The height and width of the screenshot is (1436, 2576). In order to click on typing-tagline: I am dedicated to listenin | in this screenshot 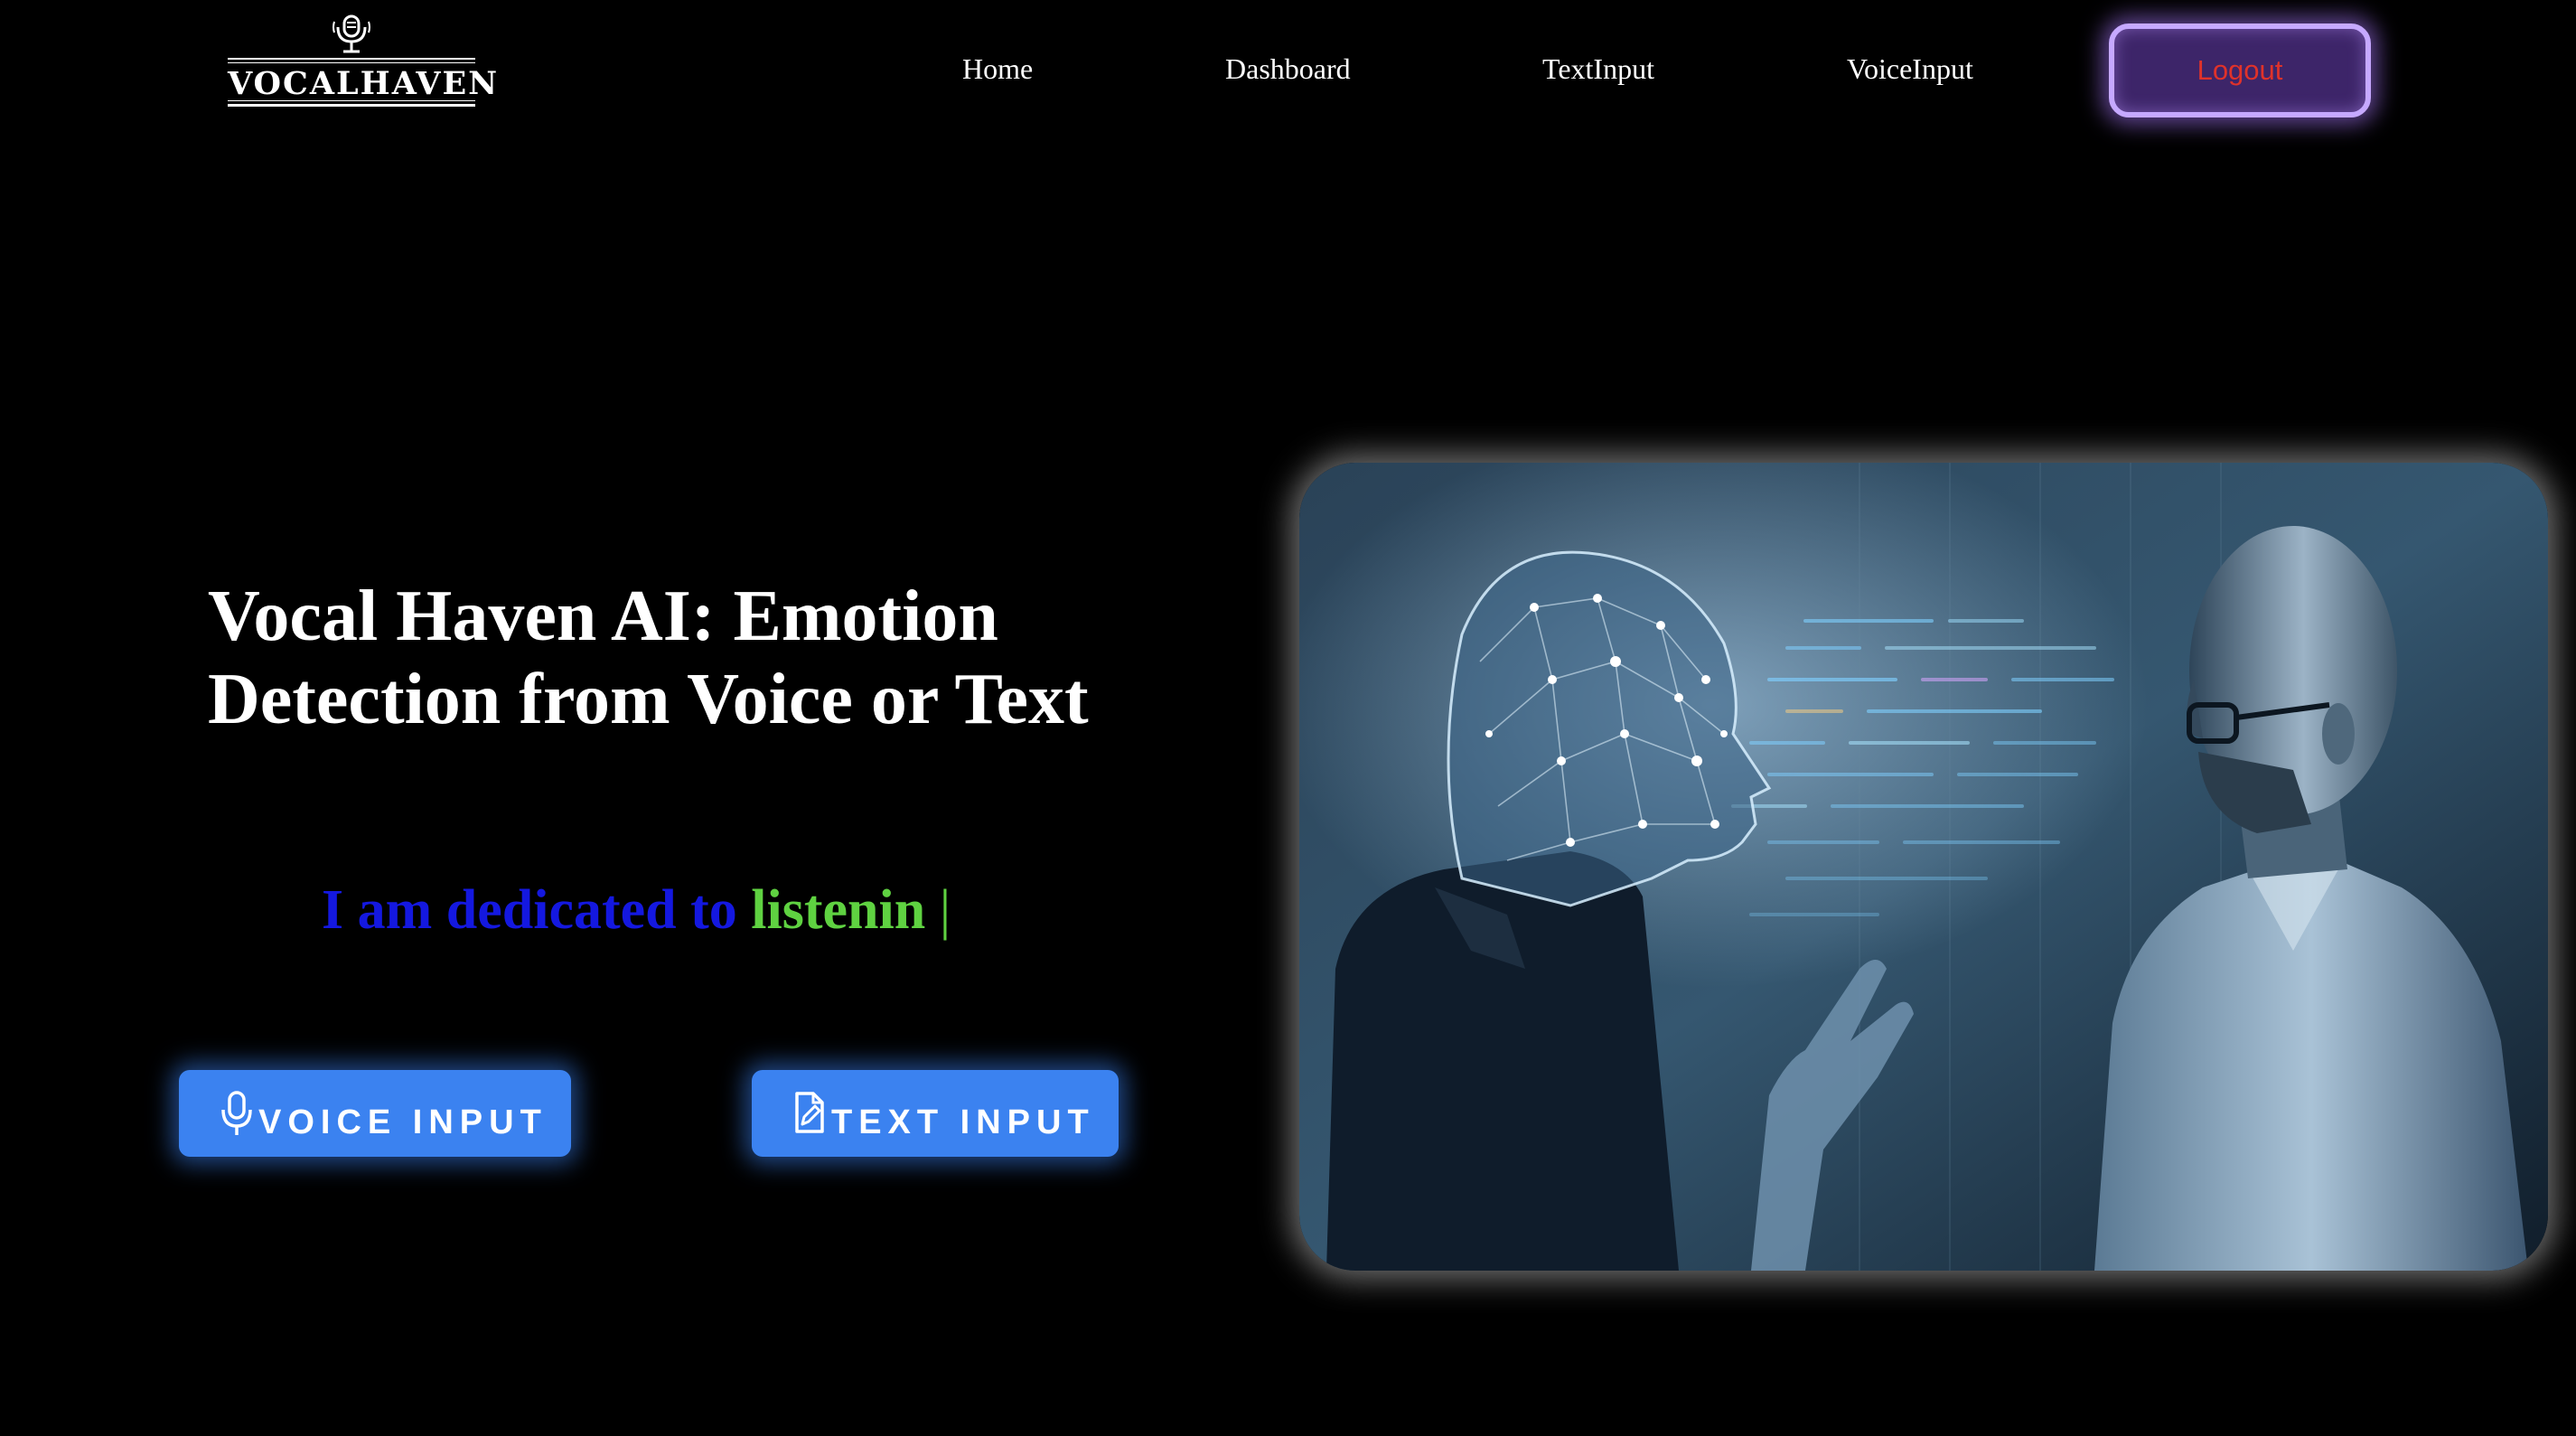, I will do `click(728, 910)`.